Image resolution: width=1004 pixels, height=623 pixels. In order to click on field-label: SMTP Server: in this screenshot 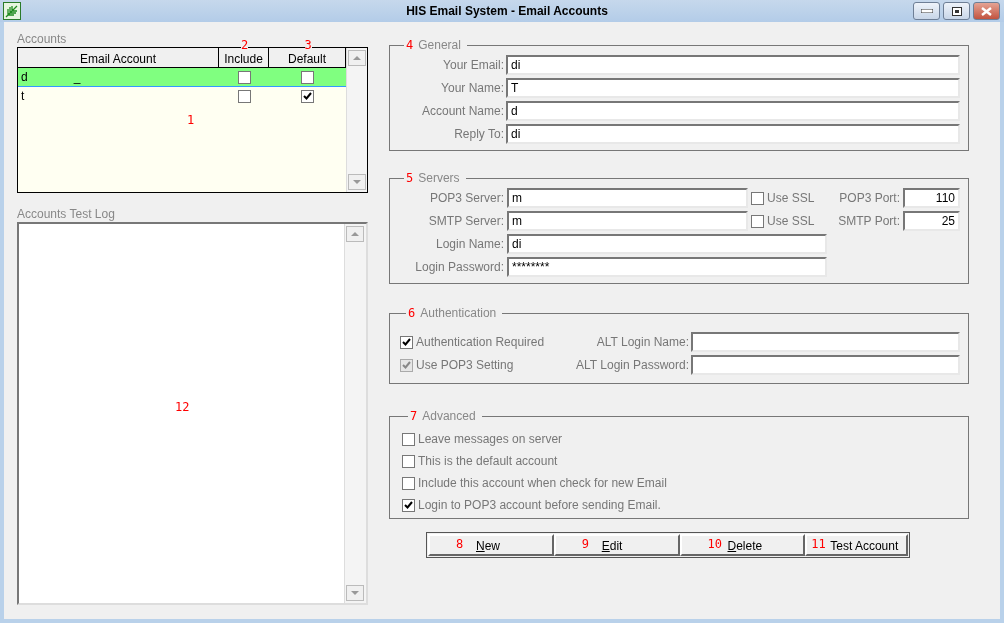, I will do `click(465, 221)`.